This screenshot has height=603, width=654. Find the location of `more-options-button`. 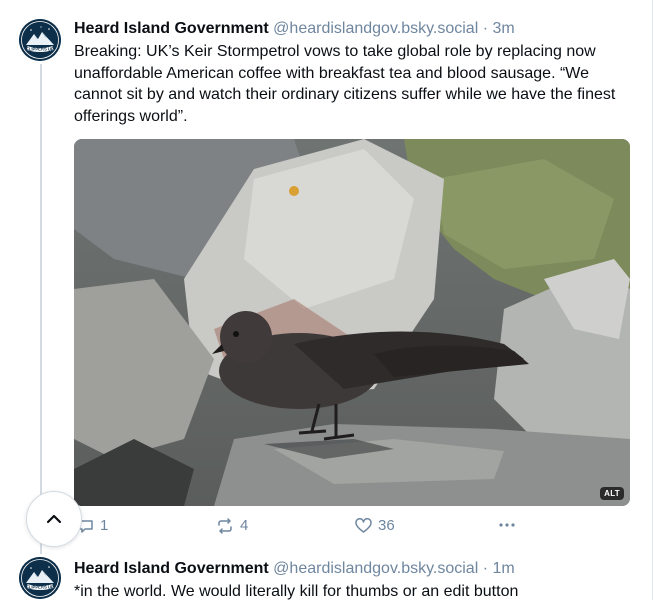

more-options-button is located at coordinates (507, 527).